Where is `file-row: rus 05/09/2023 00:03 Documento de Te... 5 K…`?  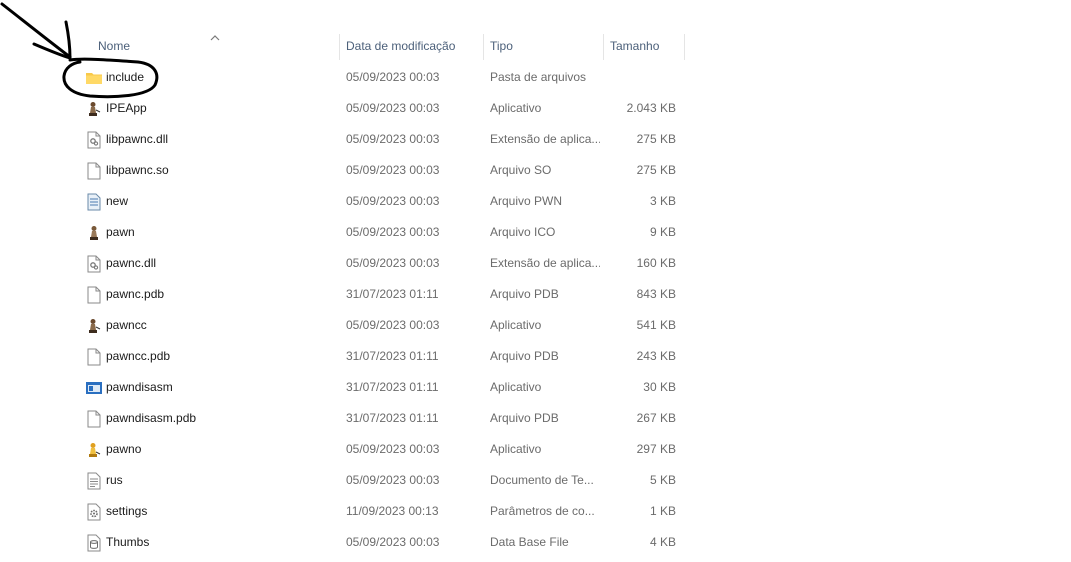 file-row: rus 05/09/2023 00:03 Documento de Te... 5 K… is located at coordinates (385, 480).